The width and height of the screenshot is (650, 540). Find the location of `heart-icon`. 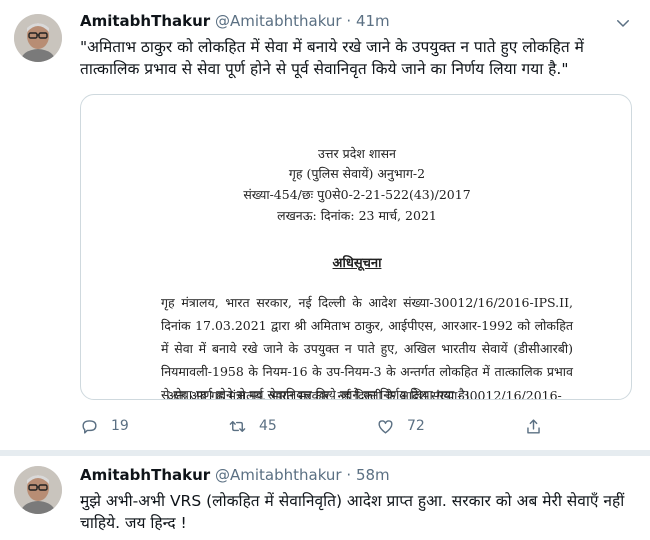

heart-icon is located at coordinates (385, 426).